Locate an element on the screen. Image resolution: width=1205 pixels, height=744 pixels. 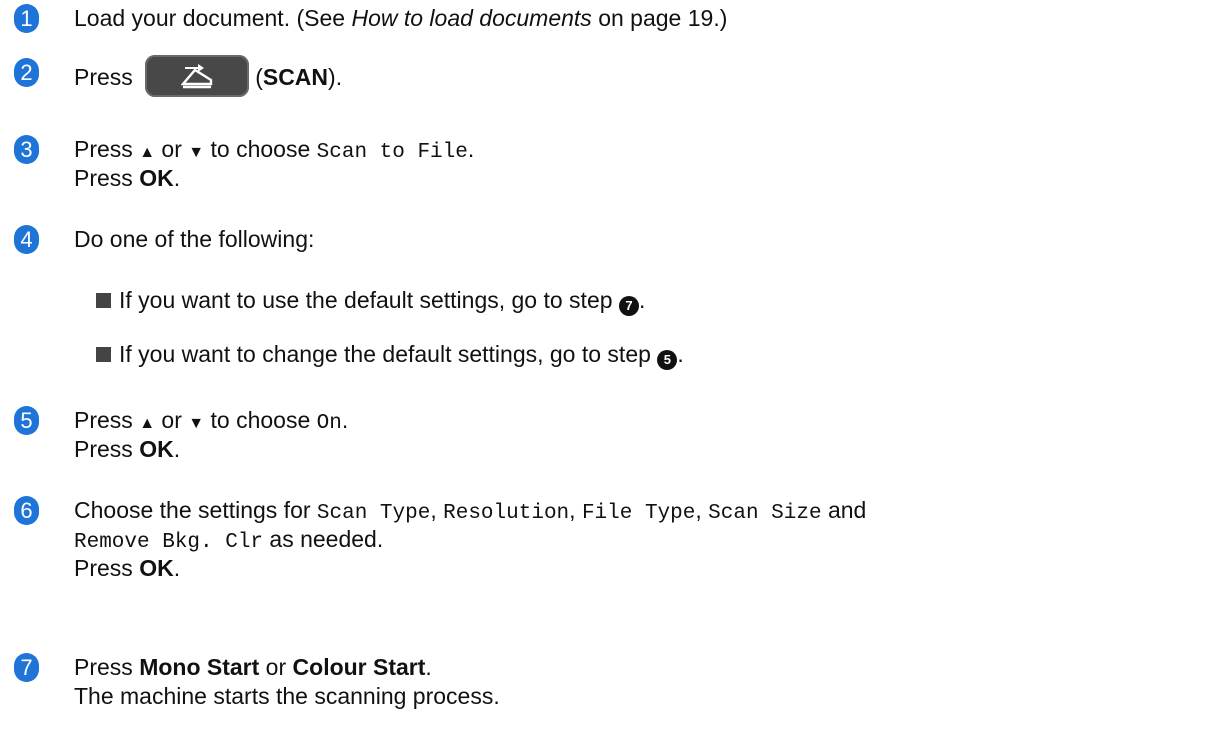
step-5-line-2: Press OK. is located at coordinates (127, 449).